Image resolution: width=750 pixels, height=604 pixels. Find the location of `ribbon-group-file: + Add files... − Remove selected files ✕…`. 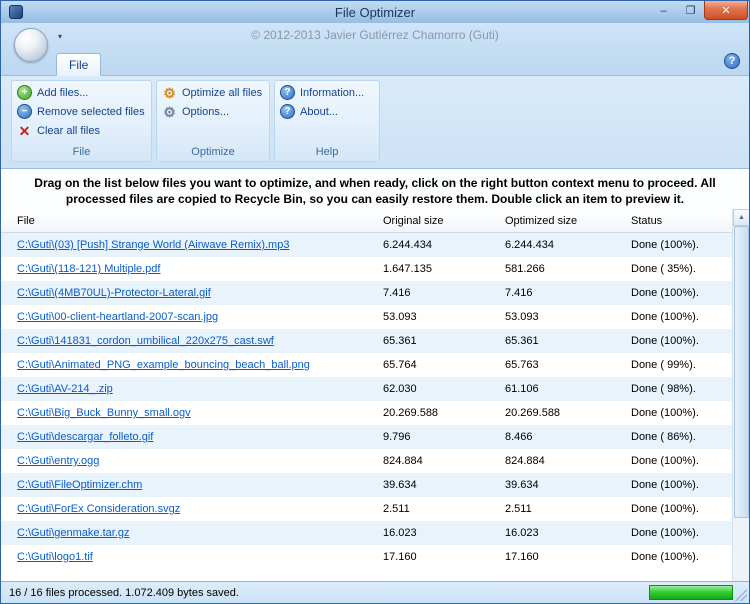

ribbon-group-file: + Add files... − Remove selected files ✕… is located at coordinates (81, 121).